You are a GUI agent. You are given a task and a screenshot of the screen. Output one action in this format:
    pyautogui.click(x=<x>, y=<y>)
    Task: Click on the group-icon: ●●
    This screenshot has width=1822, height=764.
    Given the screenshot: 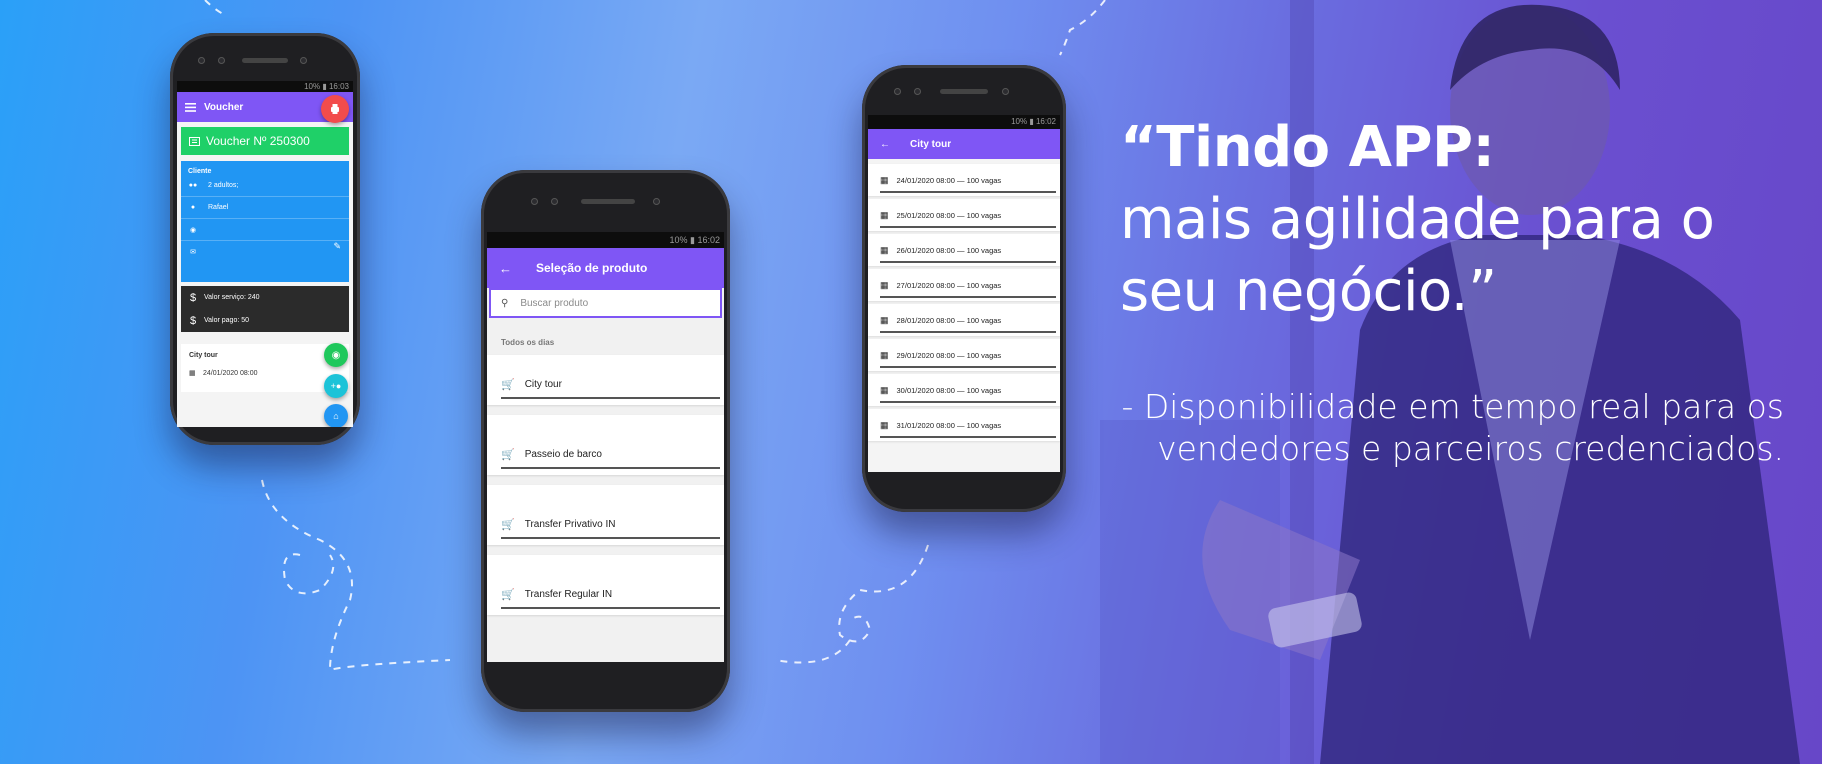 What is the action you would take?
    pyautogui.click(x=193, y=185)
    